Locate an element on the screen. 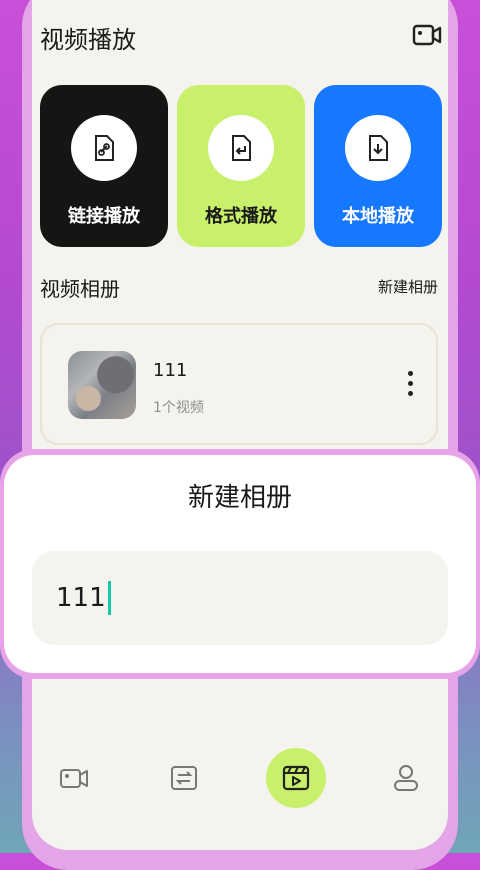 Image resolution: width=480 pixels, height=870 pixels. album-section-title: 视频相册 is located at coordinates (80, 289).